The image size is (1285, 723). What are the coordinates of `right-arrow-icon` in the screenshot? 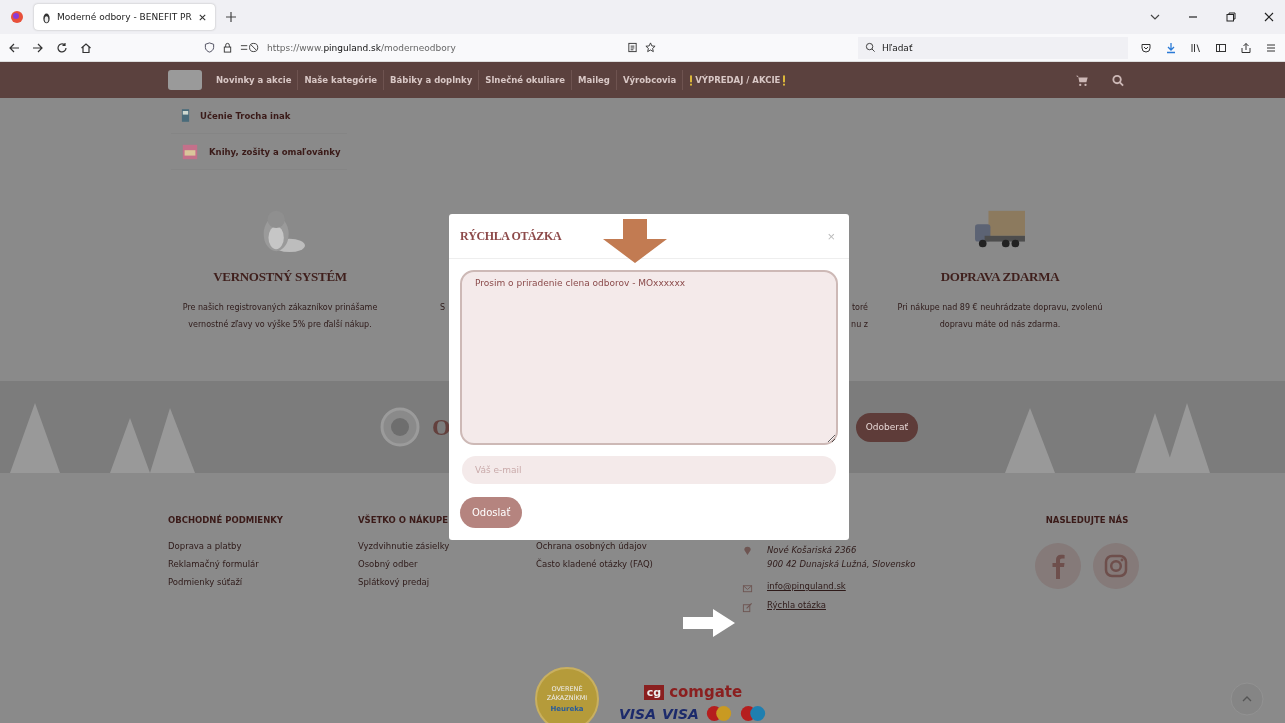 It's located at (709, 623).